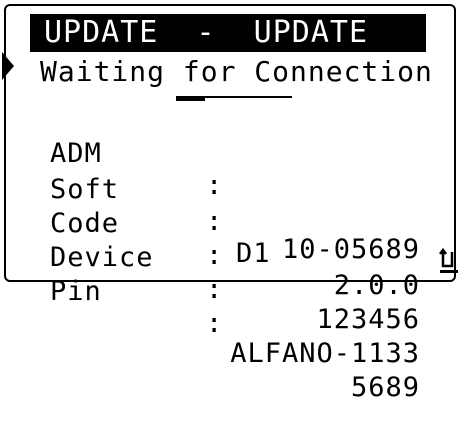 The image size is (464, 436). Describe the element at coordinates (190, 99) in the screenshot. I see `connection-progress-fill` at that location.